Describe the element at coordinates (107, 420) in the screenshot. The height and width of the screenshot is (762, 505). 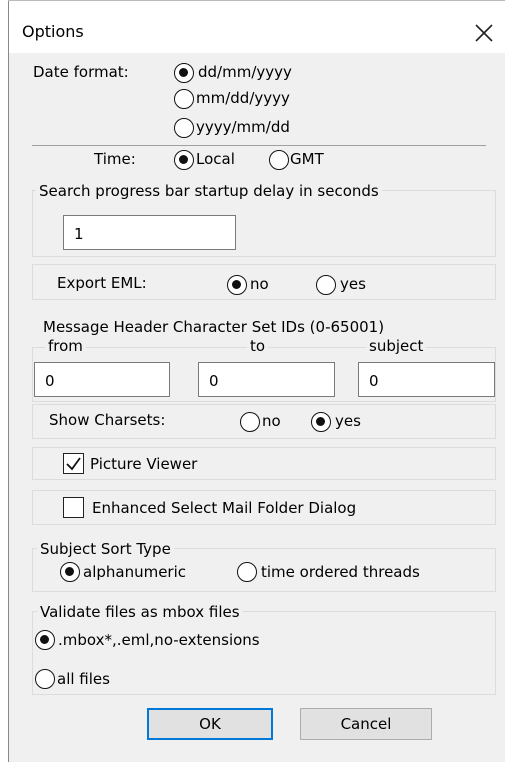
I see `show-charsets-label: Show Charsets:` at that location.